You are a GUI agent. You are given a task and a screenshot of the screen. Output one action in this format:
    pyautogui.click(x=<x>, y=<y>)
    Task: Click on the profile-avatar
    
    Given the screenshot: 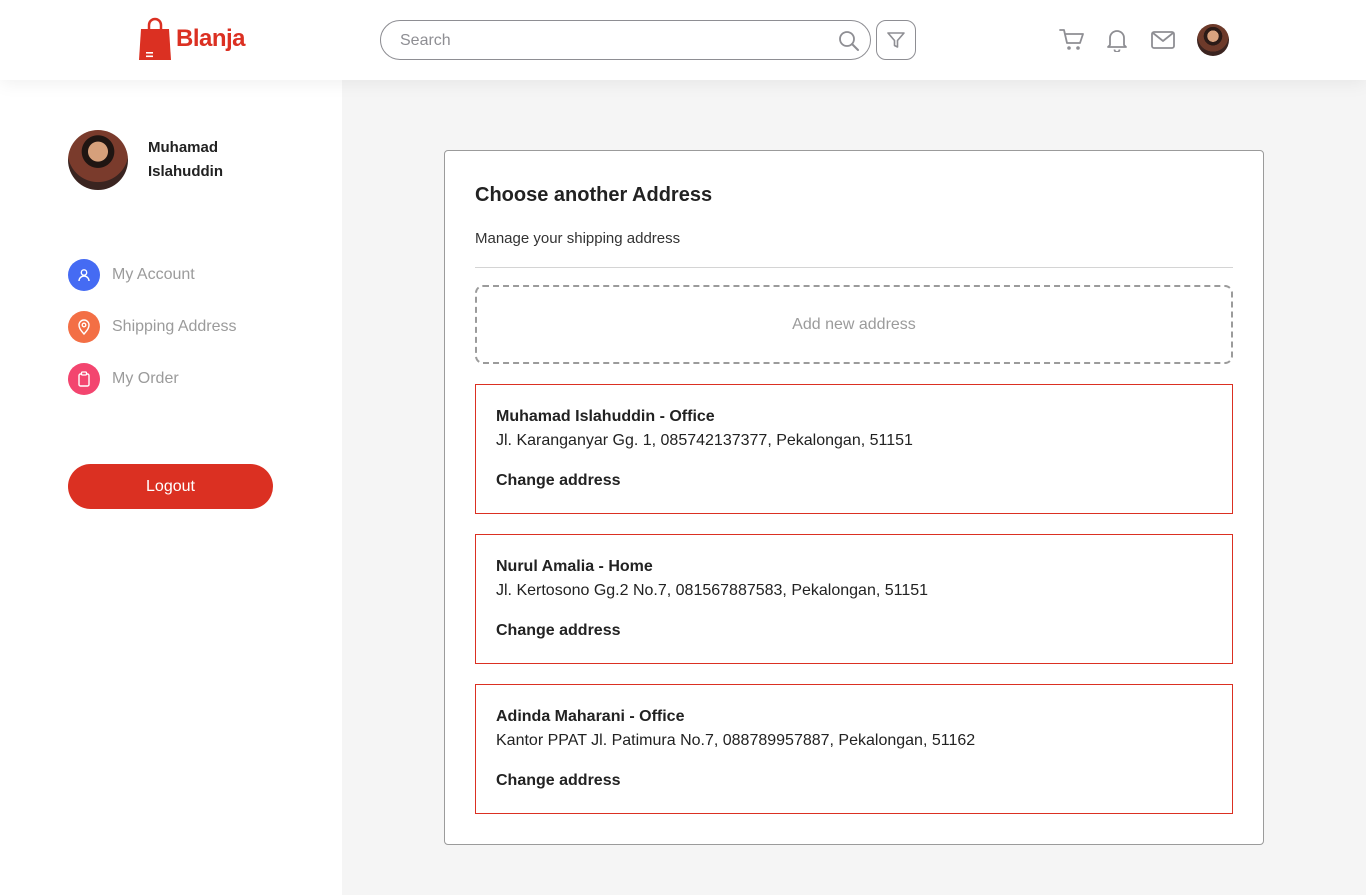 What is the action you would take?
    pyautogui.click(x=98, y=160)
    